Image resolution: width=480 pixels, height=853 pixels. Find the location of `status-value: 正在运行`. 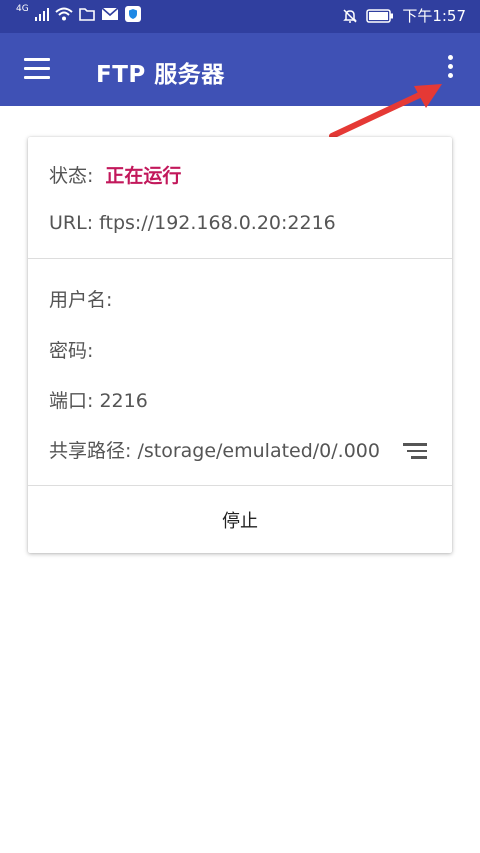

status-value: 正在运行 is located at coordinates (143, 176).